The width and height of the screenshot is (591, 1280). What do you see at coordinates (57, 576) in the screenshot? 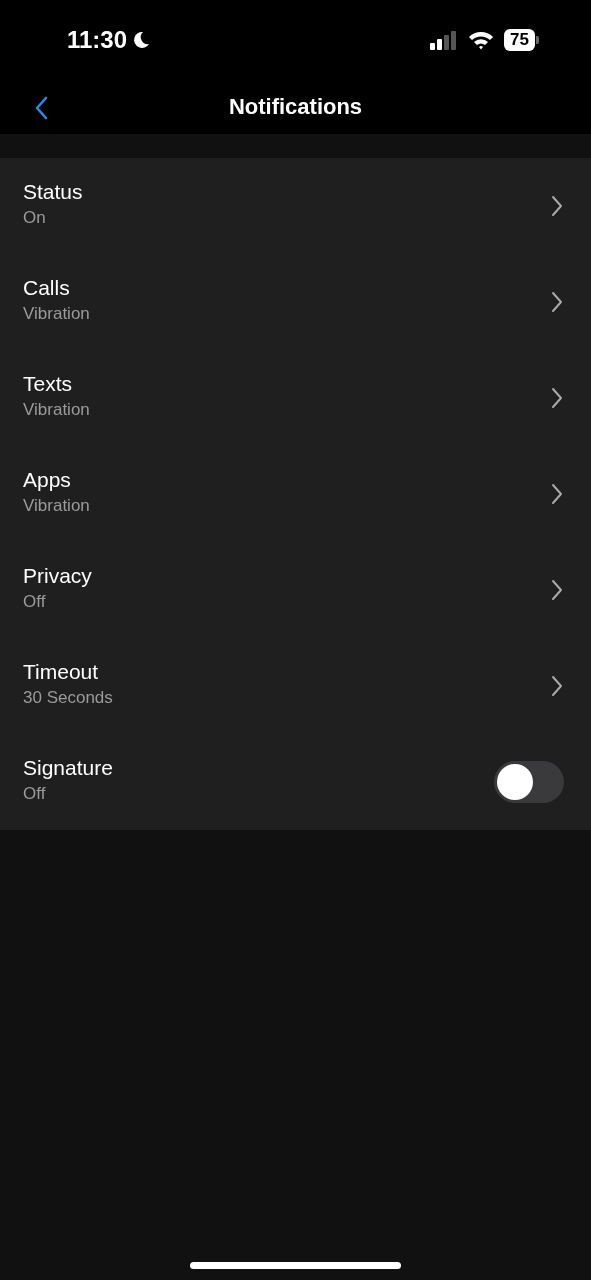
I see `setting-title: Privacy` at bounding box center [57, 576].